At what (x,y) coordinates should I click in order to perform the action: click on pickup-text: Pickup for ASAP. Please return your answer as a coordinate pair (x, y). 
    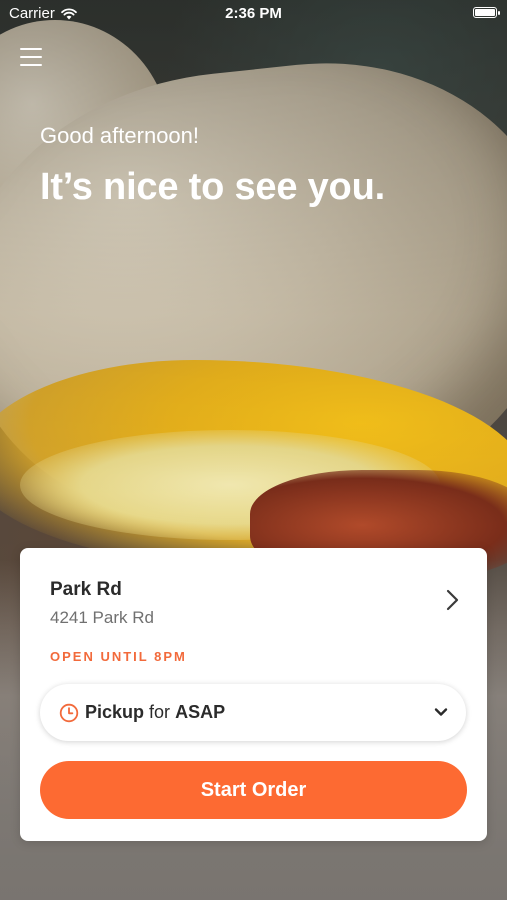
    Looking at the image, I should click on (155, 712).